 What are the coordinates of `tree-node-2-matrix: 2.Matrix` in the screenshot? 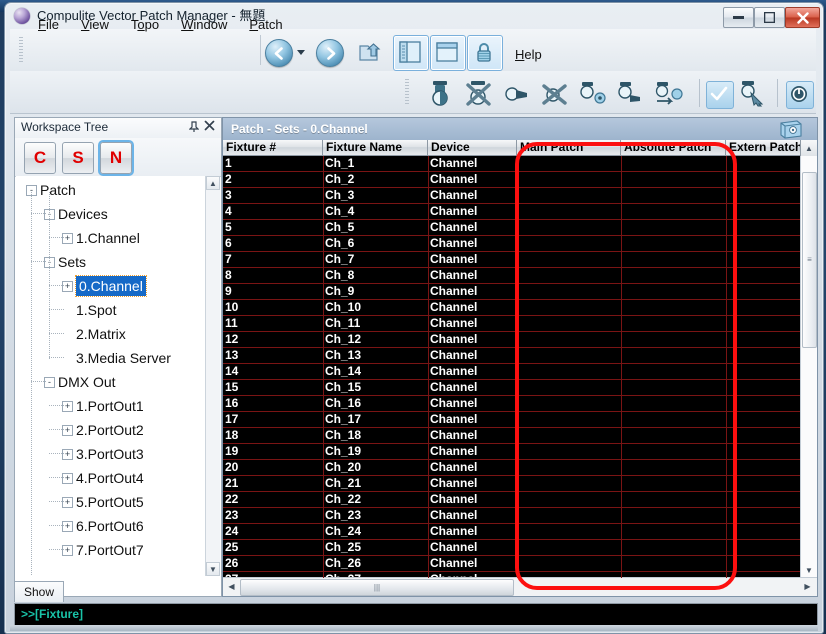 It's located at (101, 334).